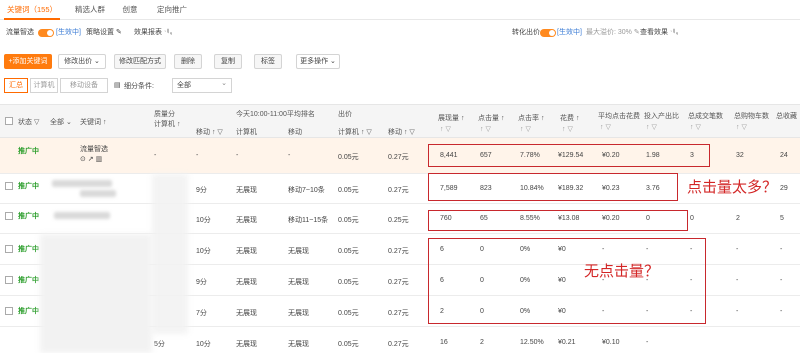 This screenshot has width=800, height=353. Describe the element at coordinates (569, 118) in the screenshot. I see `header-cost: 花费 ↑` at that location.